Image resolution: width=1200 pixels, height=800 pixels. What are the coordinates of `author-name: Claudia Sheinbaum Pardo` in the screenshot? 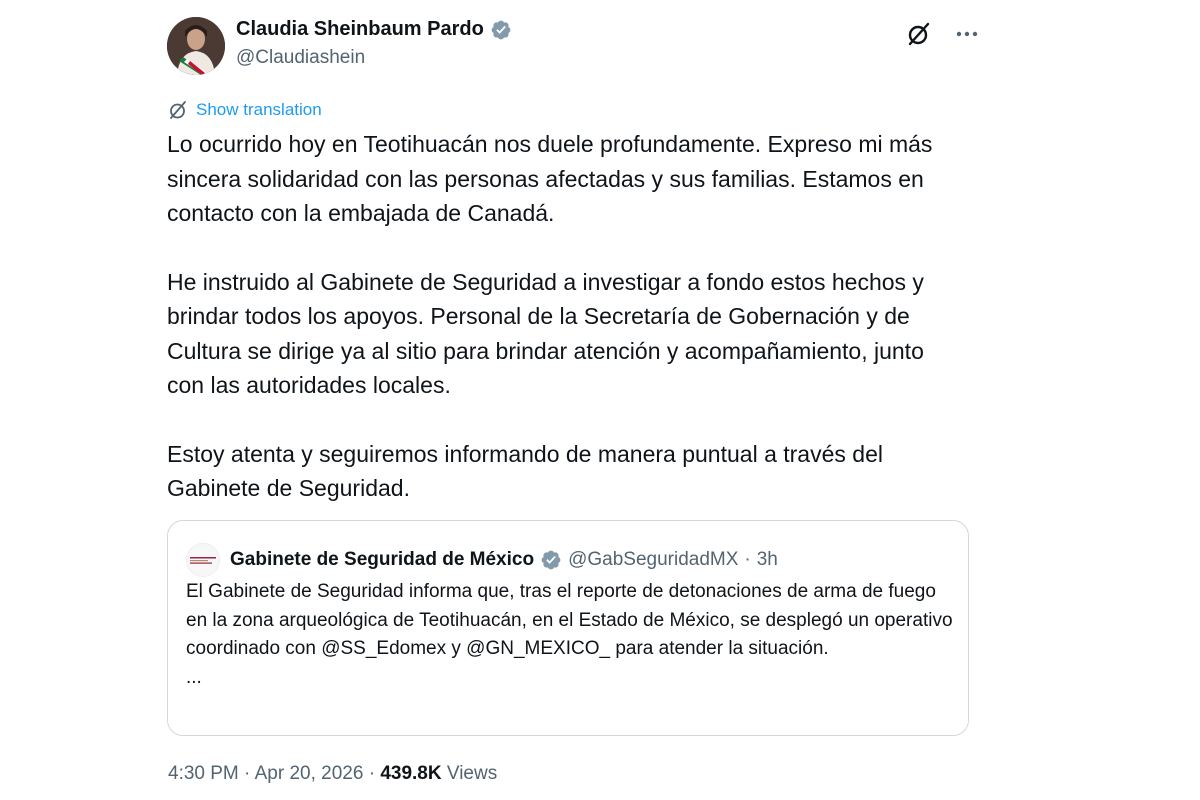 It's located at (360, 29).